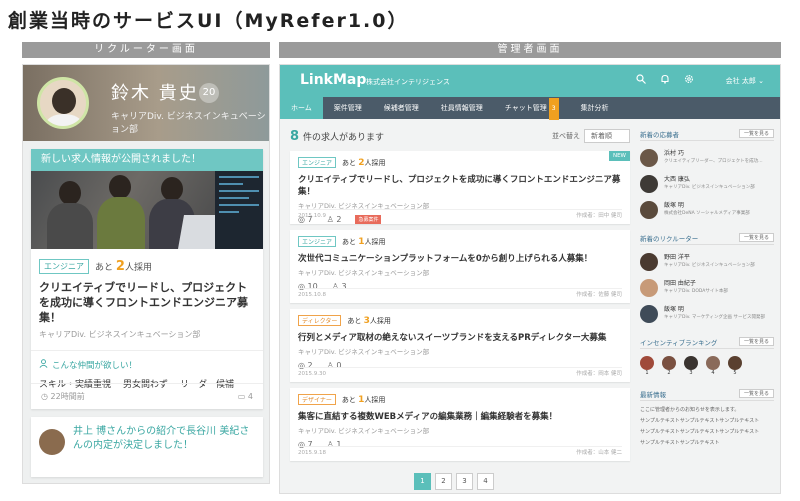  What do you see at coordinates (312, 374) in the screenshot?
I see `job-date: 2015.9.30` at bounding box center [312, 374].